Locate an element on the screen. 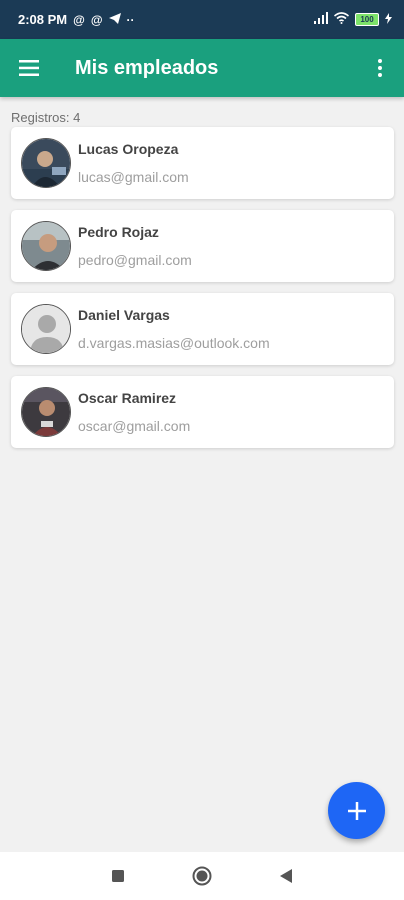 This screenshot has height=900, width=404. app-bar: Mis empleados is located at coordinates (202, 68).